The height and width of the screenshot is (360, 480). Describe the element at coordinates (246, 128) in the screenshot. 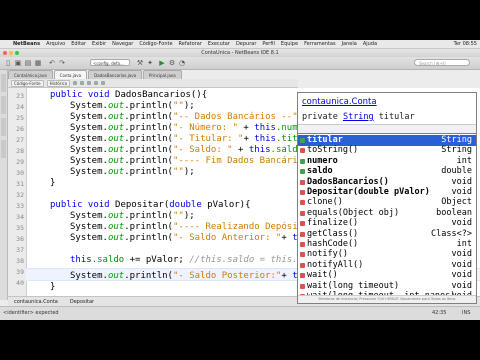

I see `code-token: +` at that location.